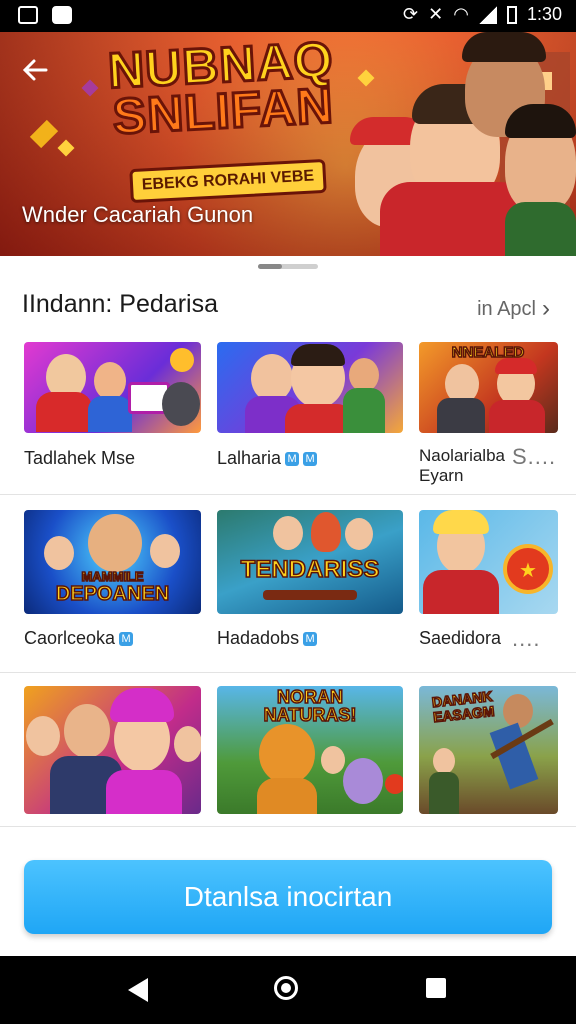  Describe the element at coordinates (112, 562) in the screenshot. I see `game-tile-4: MAMMILE DEPOANEN` at that location.